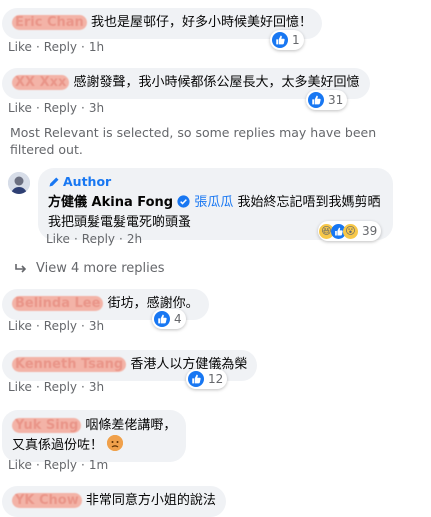  Describe the element at coordinates (87, 181) in the screenshot. I see `author-badge-label: Author` at that location.